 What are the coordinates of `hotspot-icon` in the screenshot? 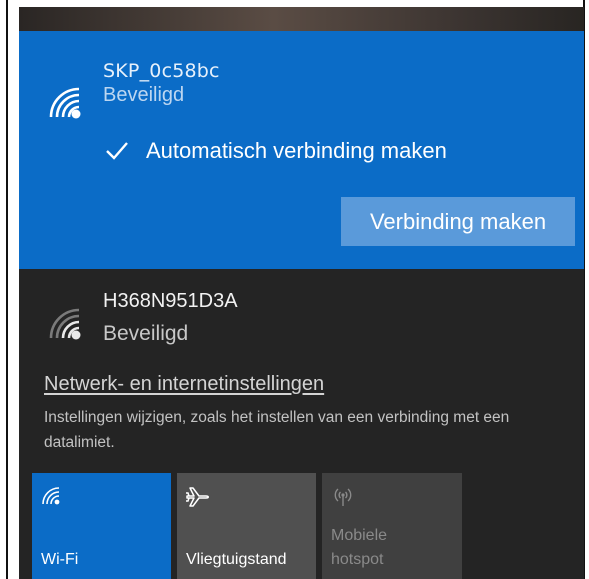 It's located at (343, 497).